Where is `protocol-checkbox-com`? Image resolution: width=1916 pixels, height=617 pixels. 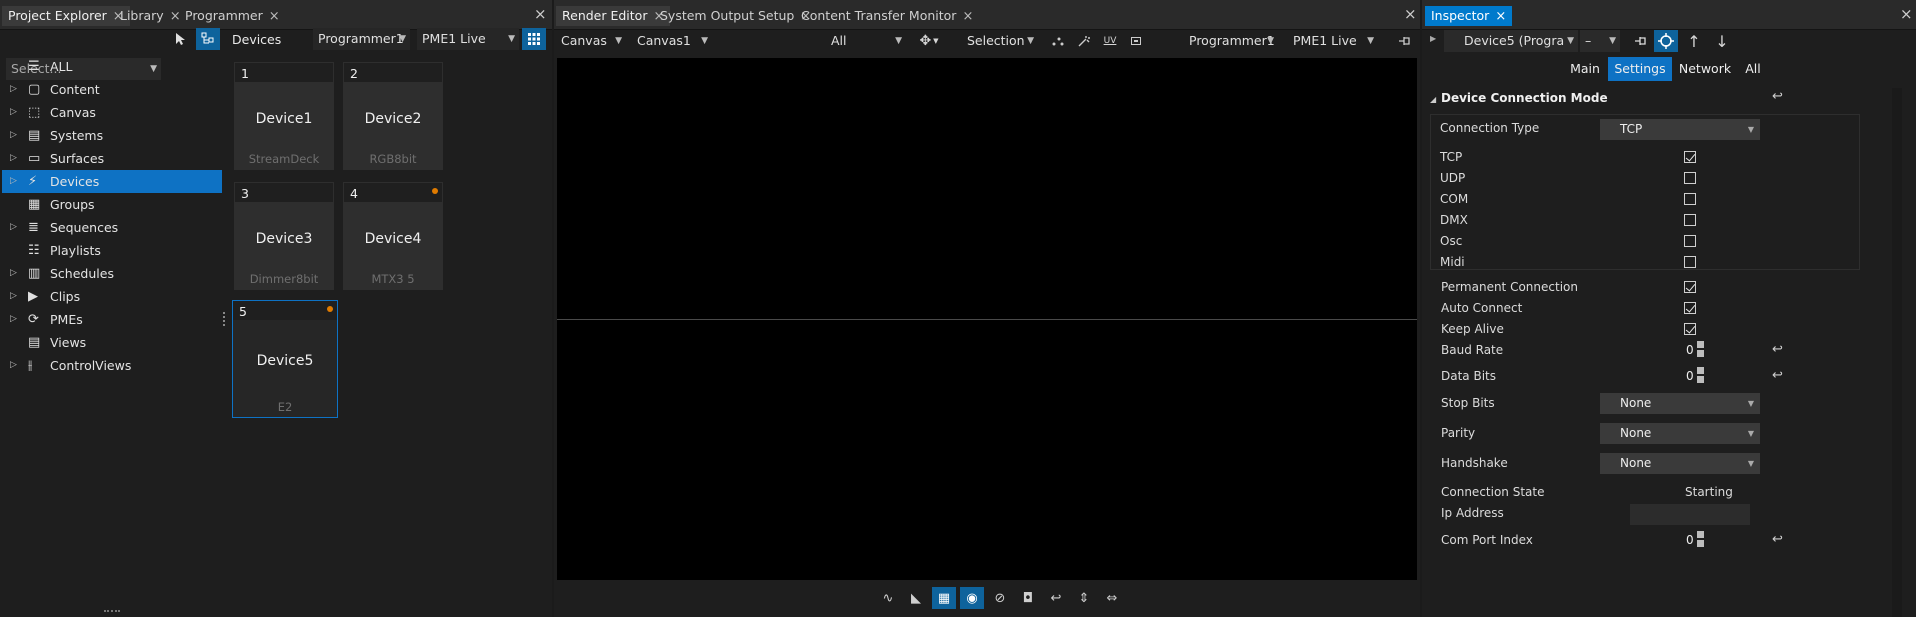
protocol-checkbox-com is located at coordinates (1690, 199).